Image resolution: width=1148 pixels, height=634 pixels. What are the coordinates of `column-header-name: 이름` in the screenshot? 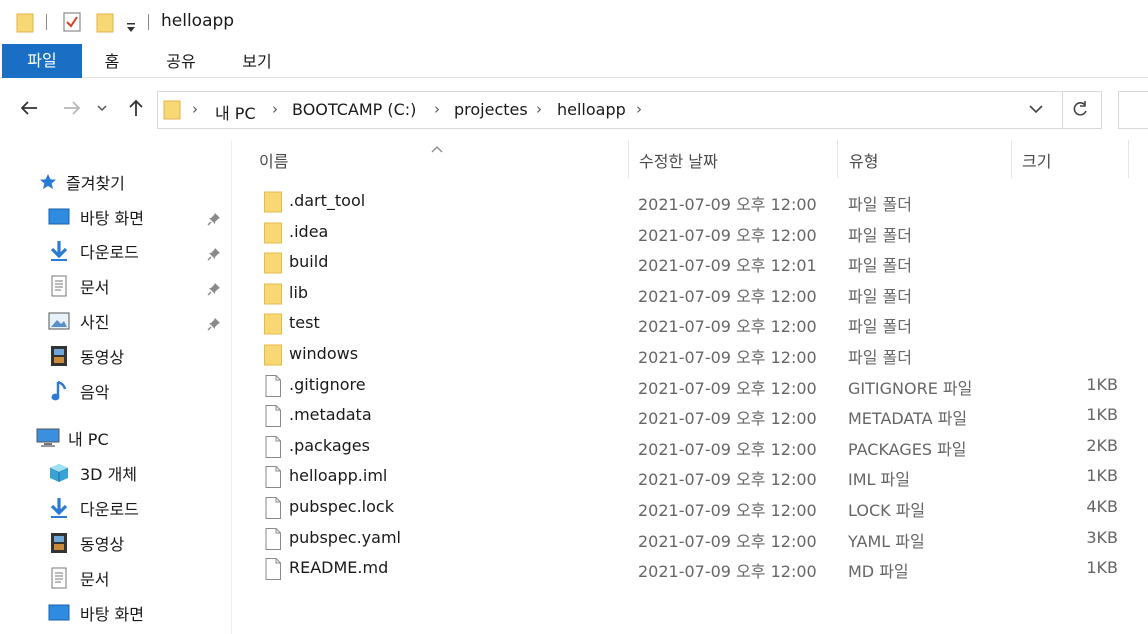 It's located at (273, 160).